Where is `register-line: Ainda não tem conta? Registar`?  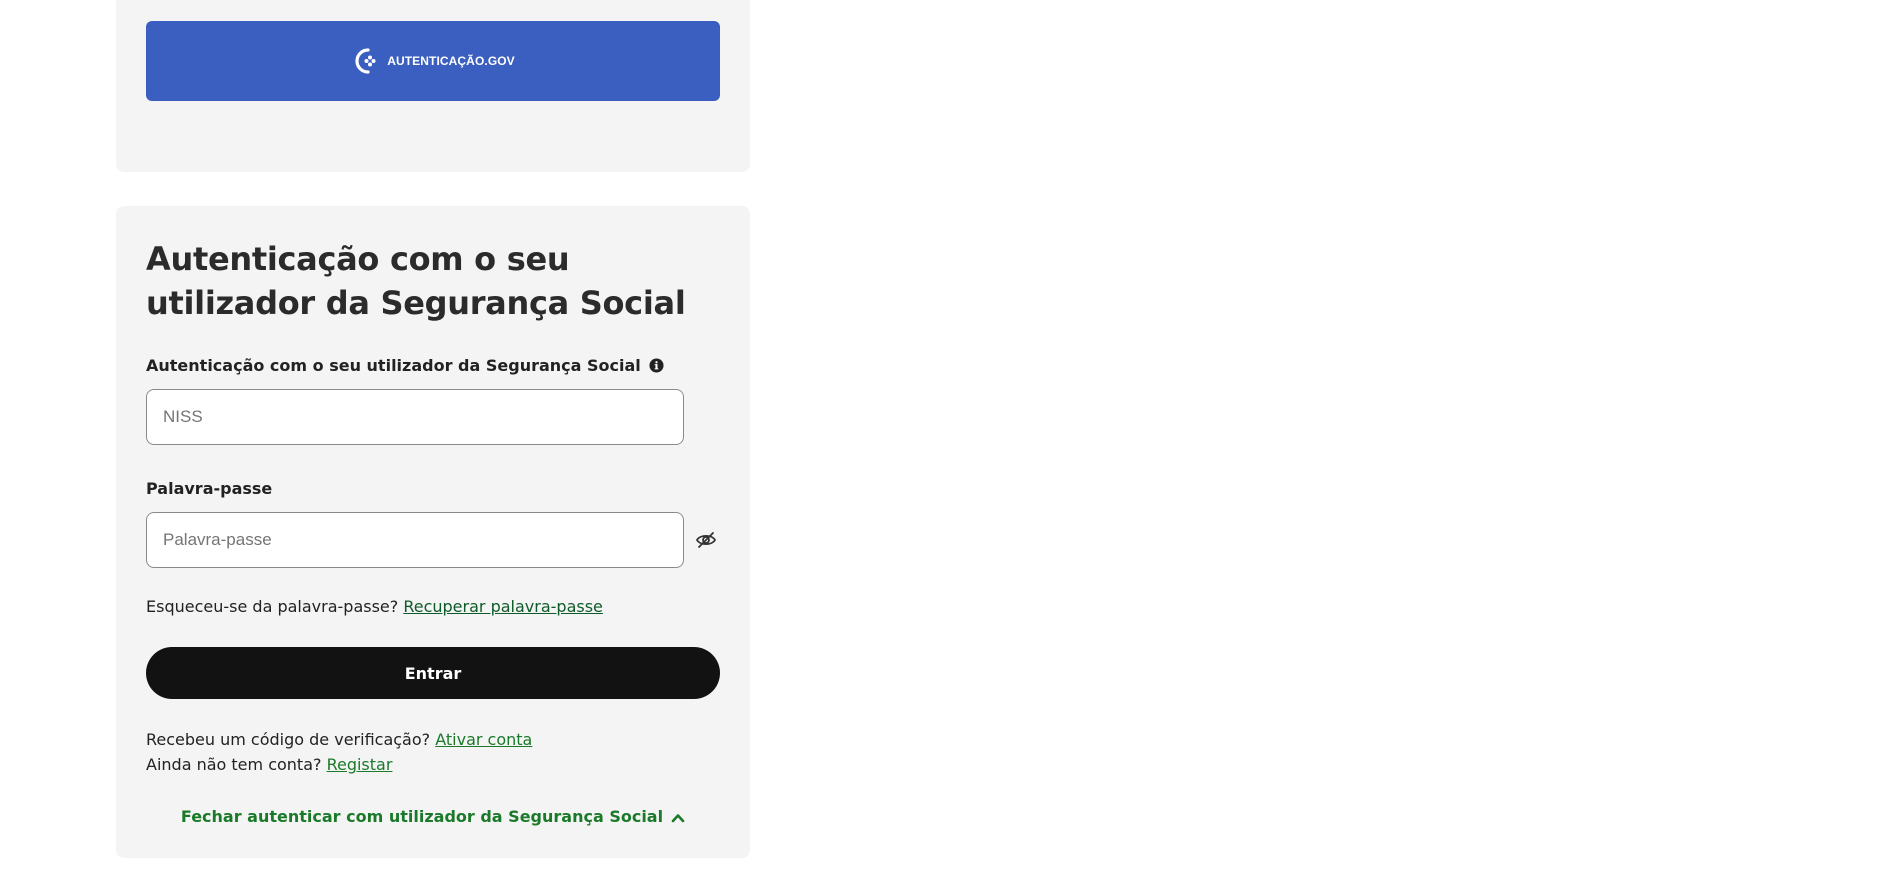
register-line: Ainda não tem conta? Registar is located at coordinates (269, 764).